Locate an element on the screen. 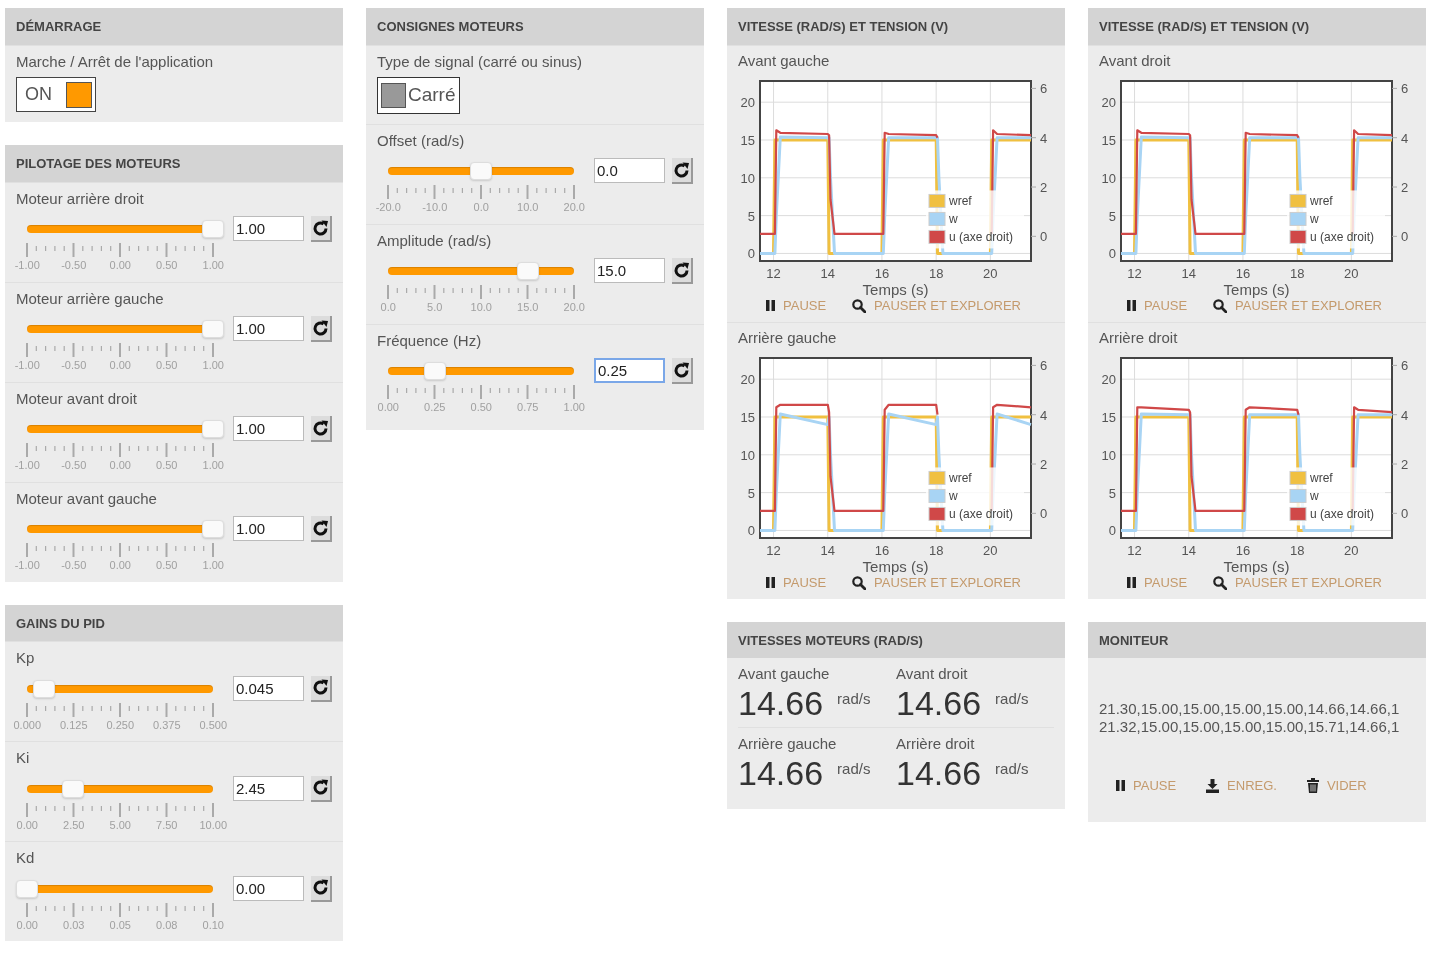 This screenshot has width=1435, height=961. scale-label: 0.05 is located at coordinates (120, 925).